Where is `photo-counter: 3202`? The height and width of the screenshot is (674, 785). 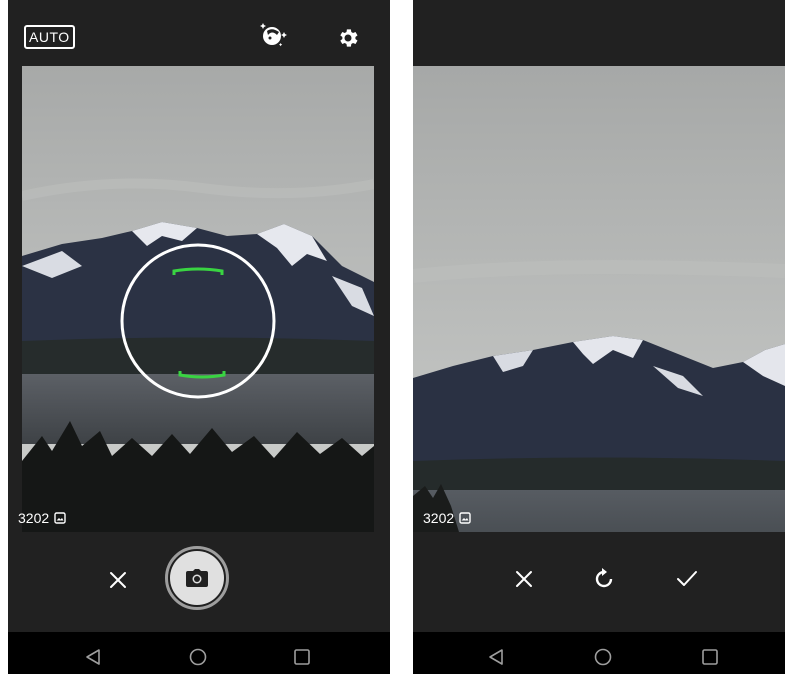
photo-counter: 3202 is located at coordinates (42, 518).